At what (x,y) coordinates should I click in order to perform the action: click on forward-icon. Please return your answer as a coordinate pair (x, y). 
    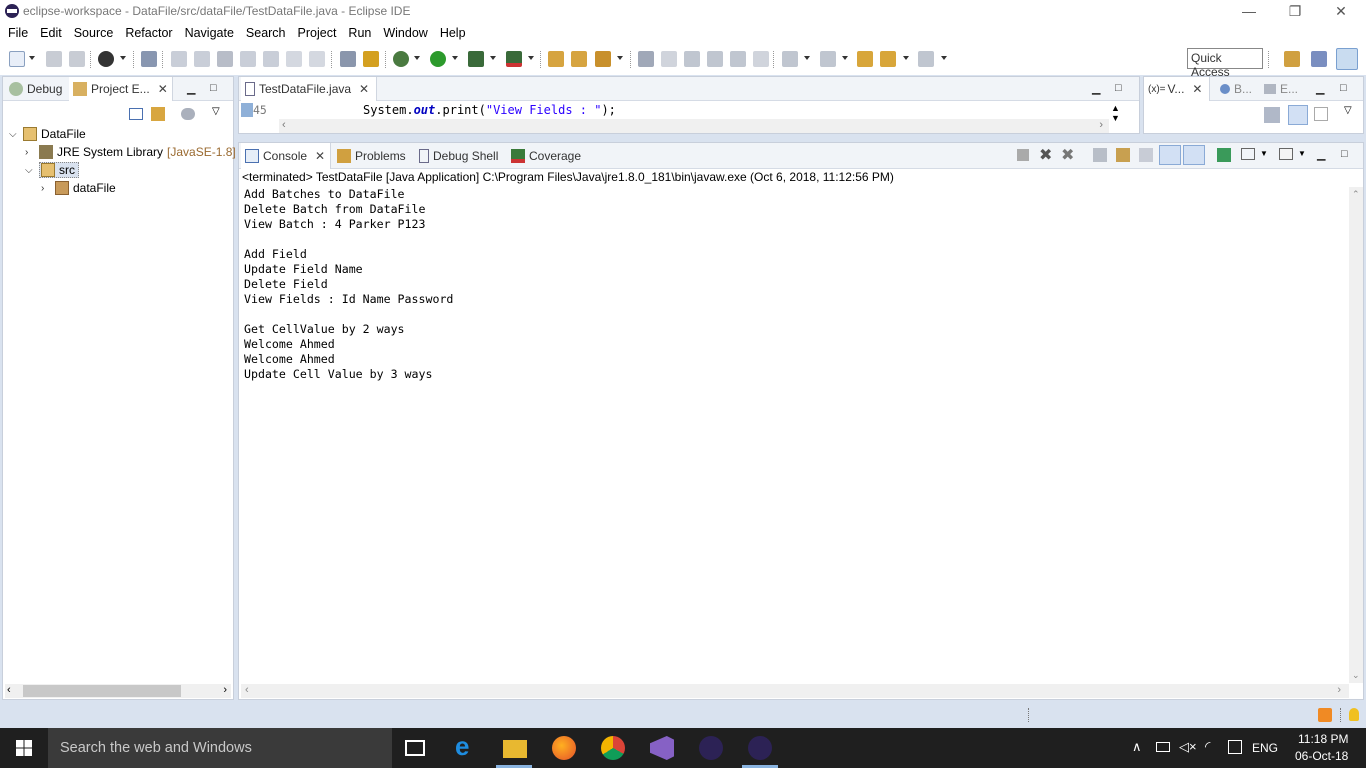
    Looking at the image, I should click on (926, 59).